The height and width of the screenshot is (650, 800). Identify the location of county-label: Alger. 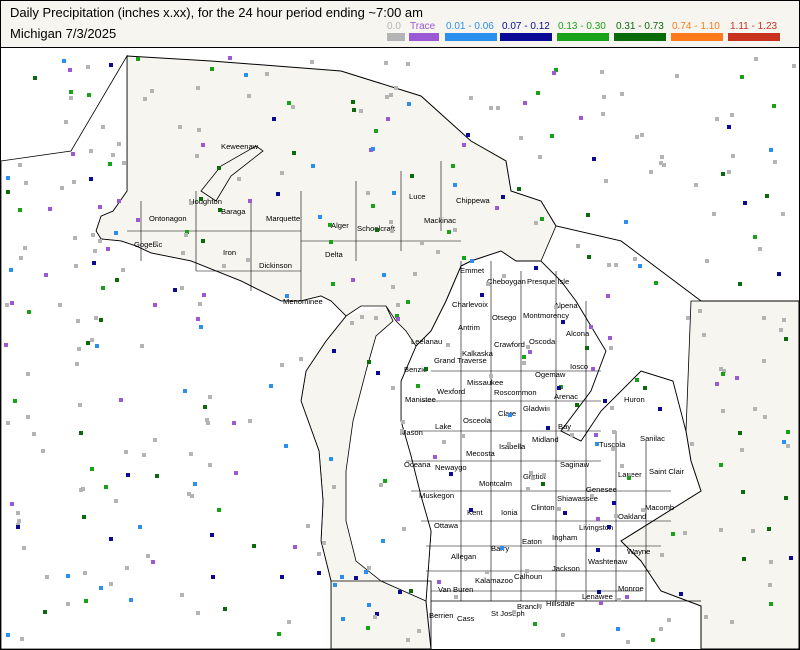
(340, 225).